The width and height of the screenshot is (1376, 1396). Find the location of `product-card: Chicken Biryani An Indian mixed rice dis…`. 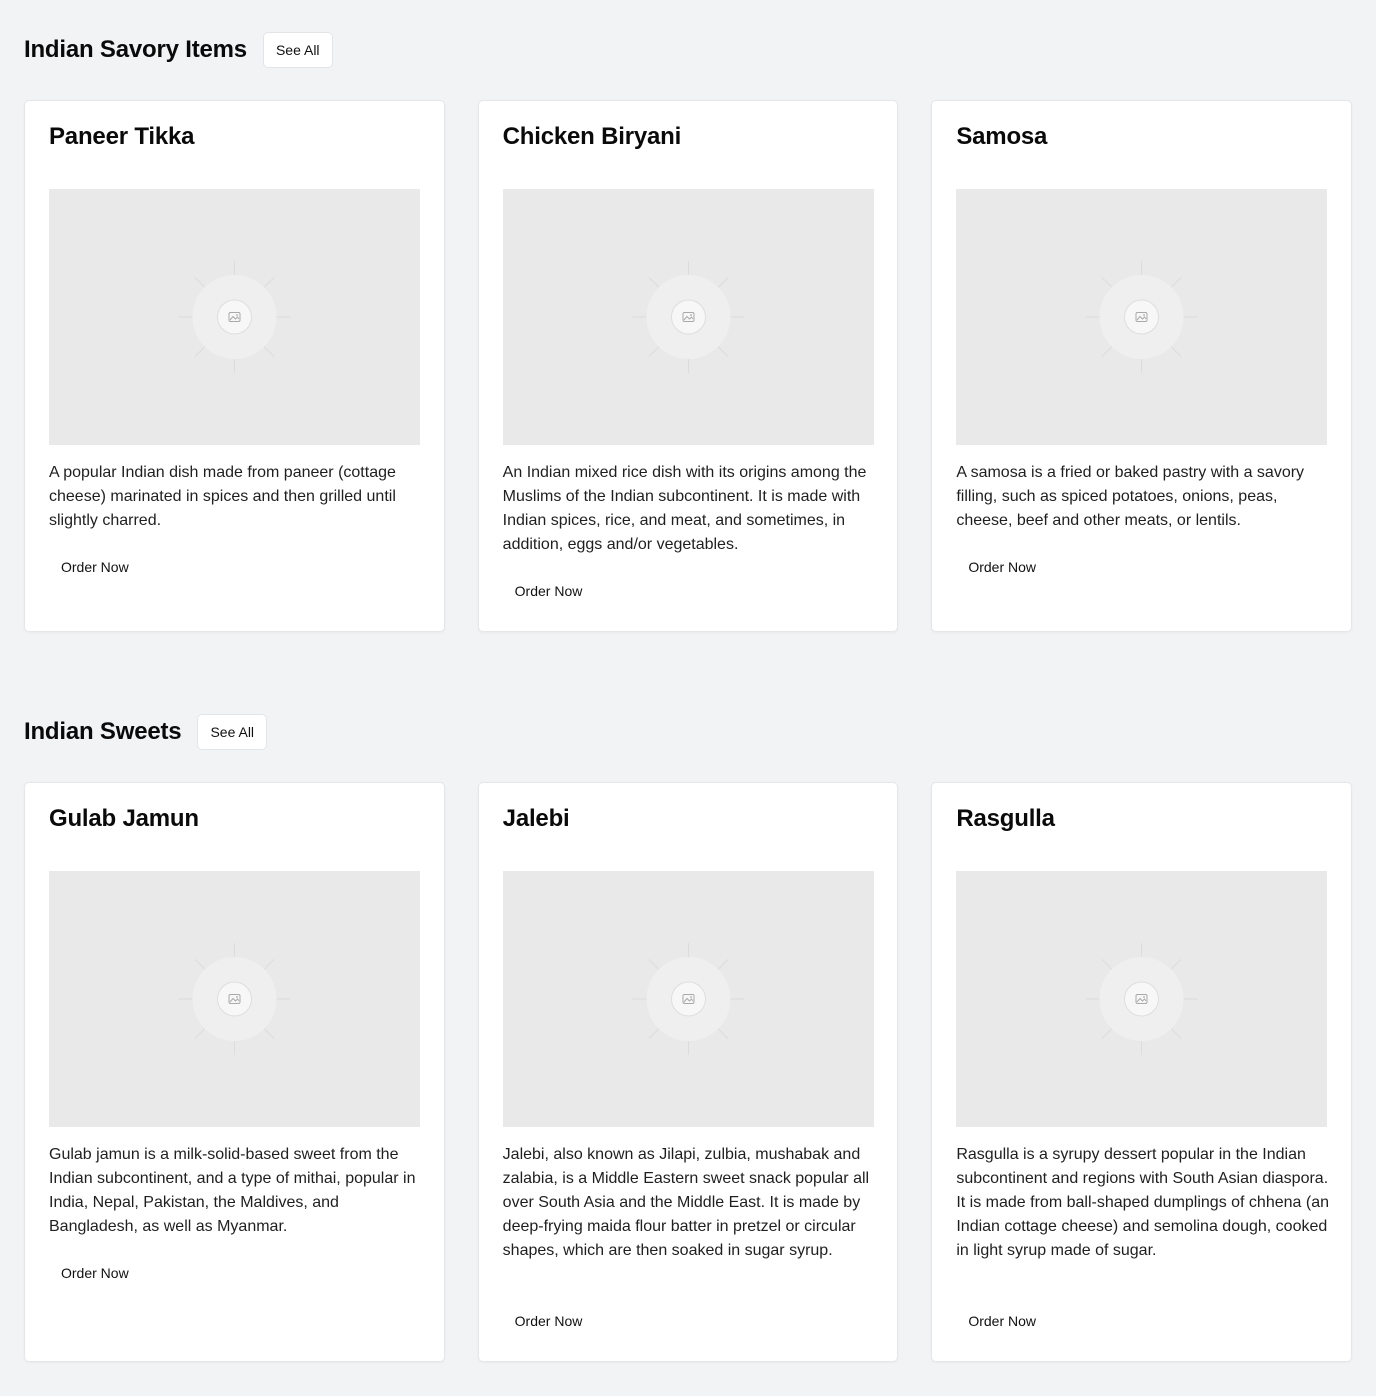

product-card: Chicken Biryani An Indian mixed rice dis… is located at coordinates (688, 366).